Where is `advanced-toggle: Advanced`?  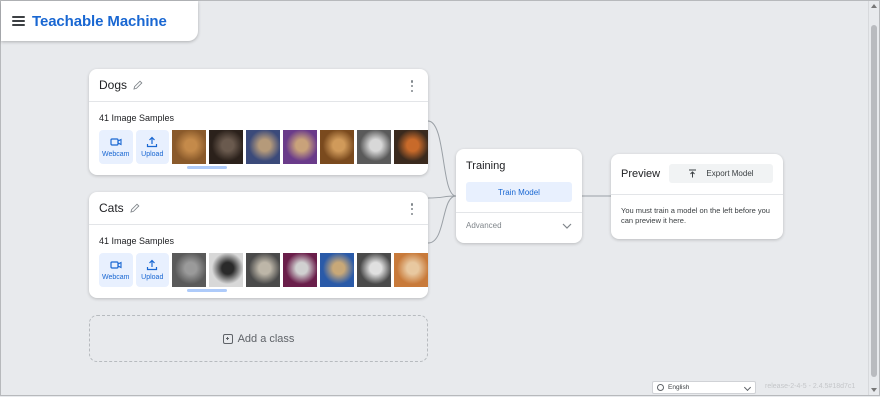 advanced-toggle: Advanced is located at coordinates (484, 225).